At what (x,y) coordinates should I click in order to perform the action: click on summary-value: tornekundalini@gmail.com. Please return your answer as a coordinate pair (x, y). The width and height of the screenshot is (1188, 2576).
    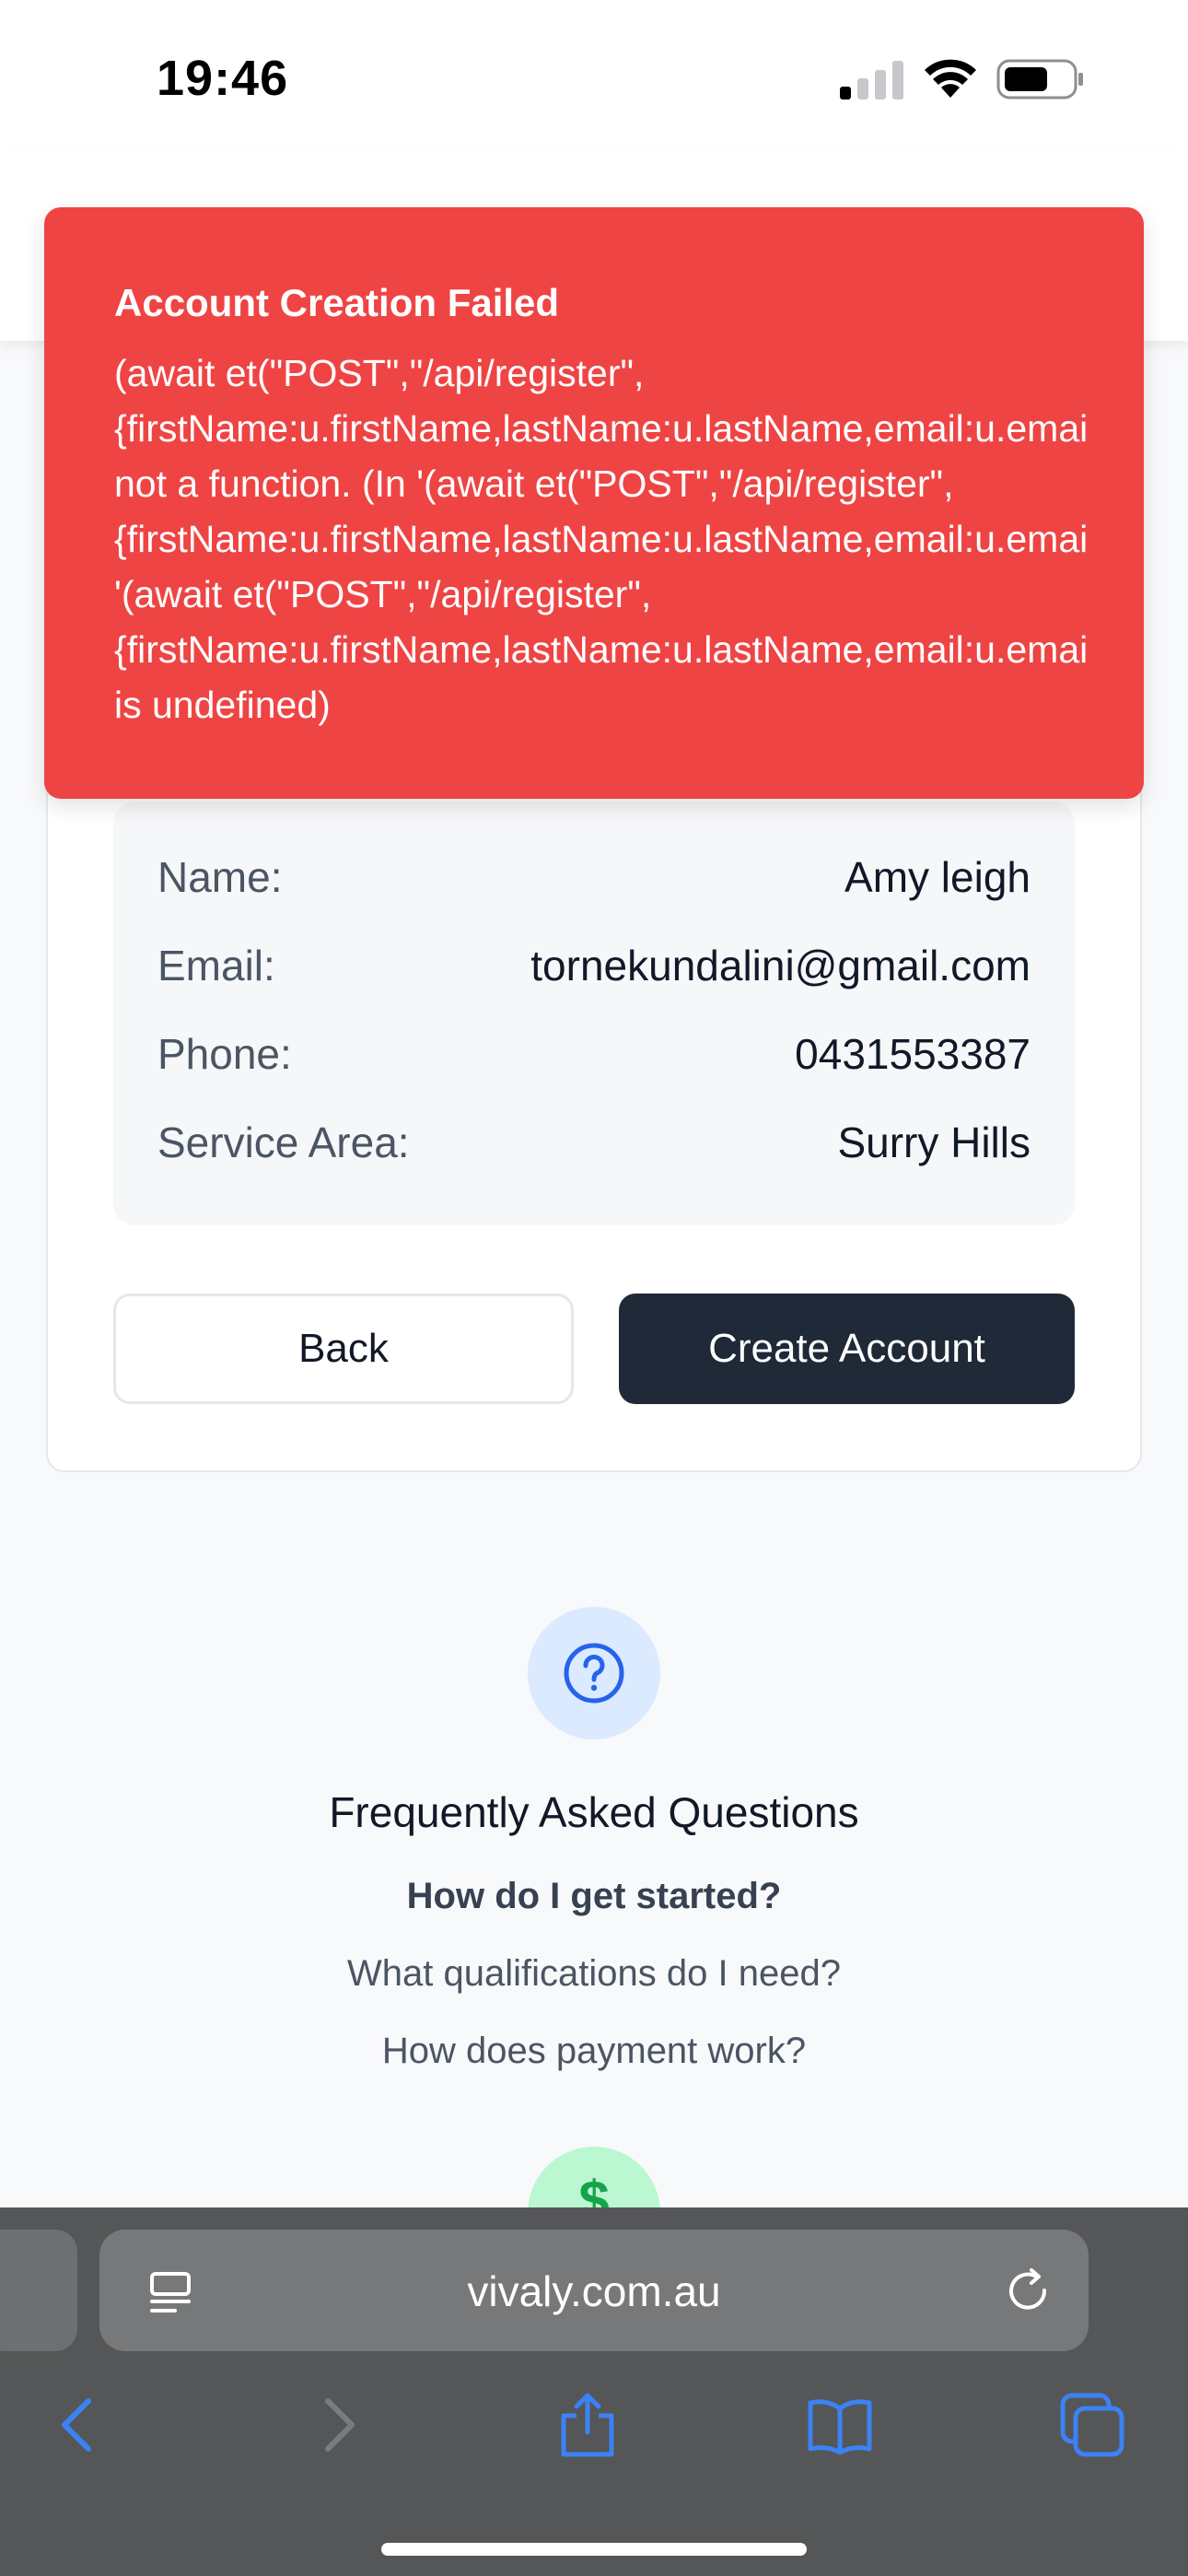
    Looking at the image, I should click on (780, 965).